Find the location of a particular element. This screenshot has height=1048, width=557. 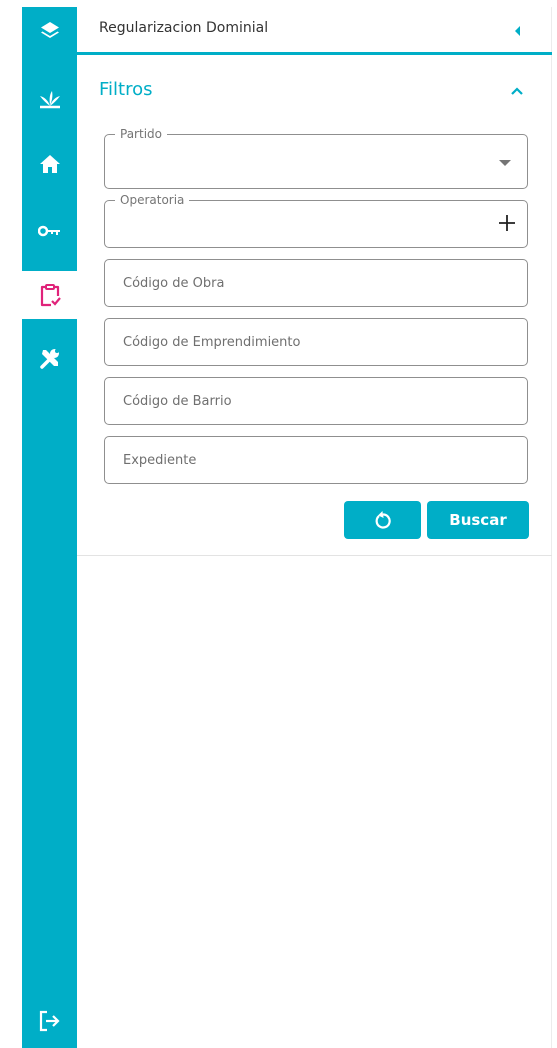

search-button: Buscar is located at coordinates (478, 520).